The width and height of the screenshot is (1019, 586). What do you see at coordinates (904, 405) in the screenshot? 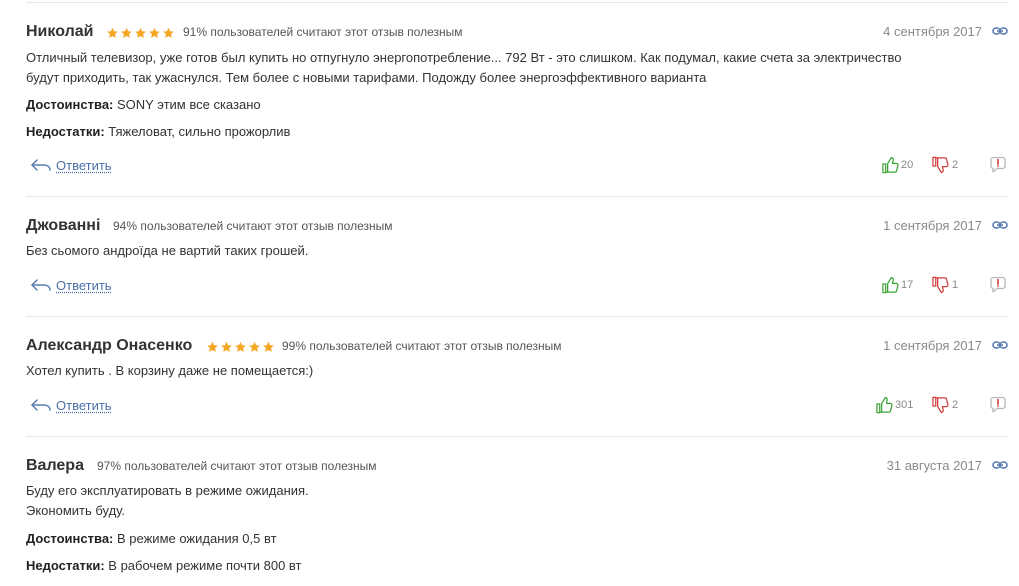
I see `likes-count: 301` at bounding box center [904, 405].